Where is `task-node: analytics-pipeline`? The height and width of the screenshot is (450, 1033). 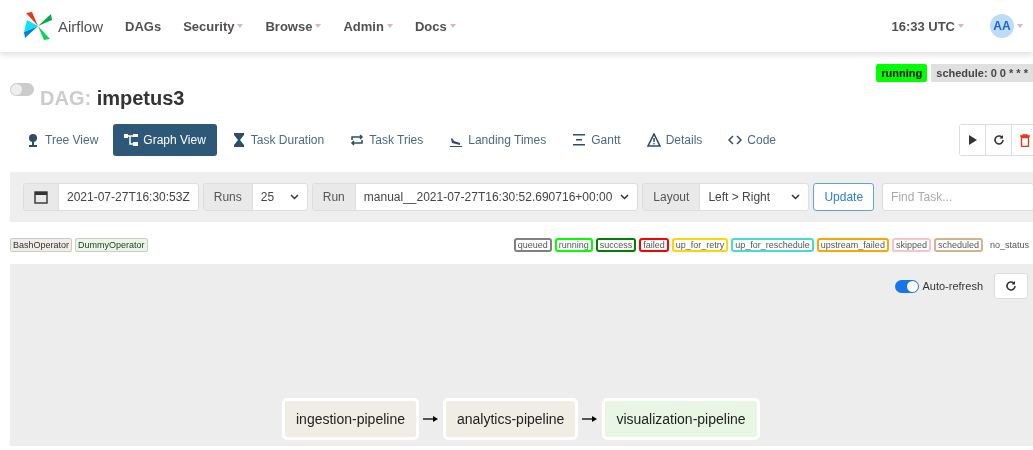
task-node: analytics-pipeline is located at coordinates (510, 419).